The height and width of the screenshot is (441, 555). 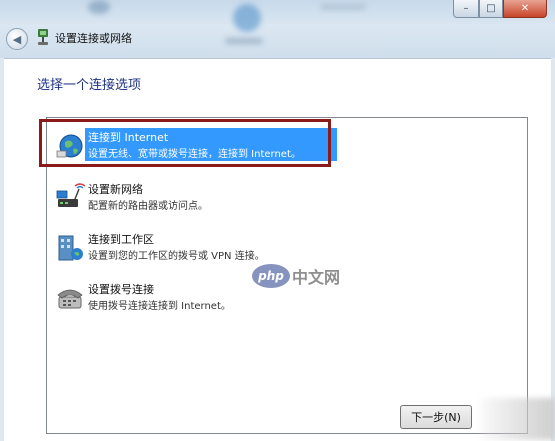 I want to click on watermark-text: 中文网, so click(x=316, y=277).